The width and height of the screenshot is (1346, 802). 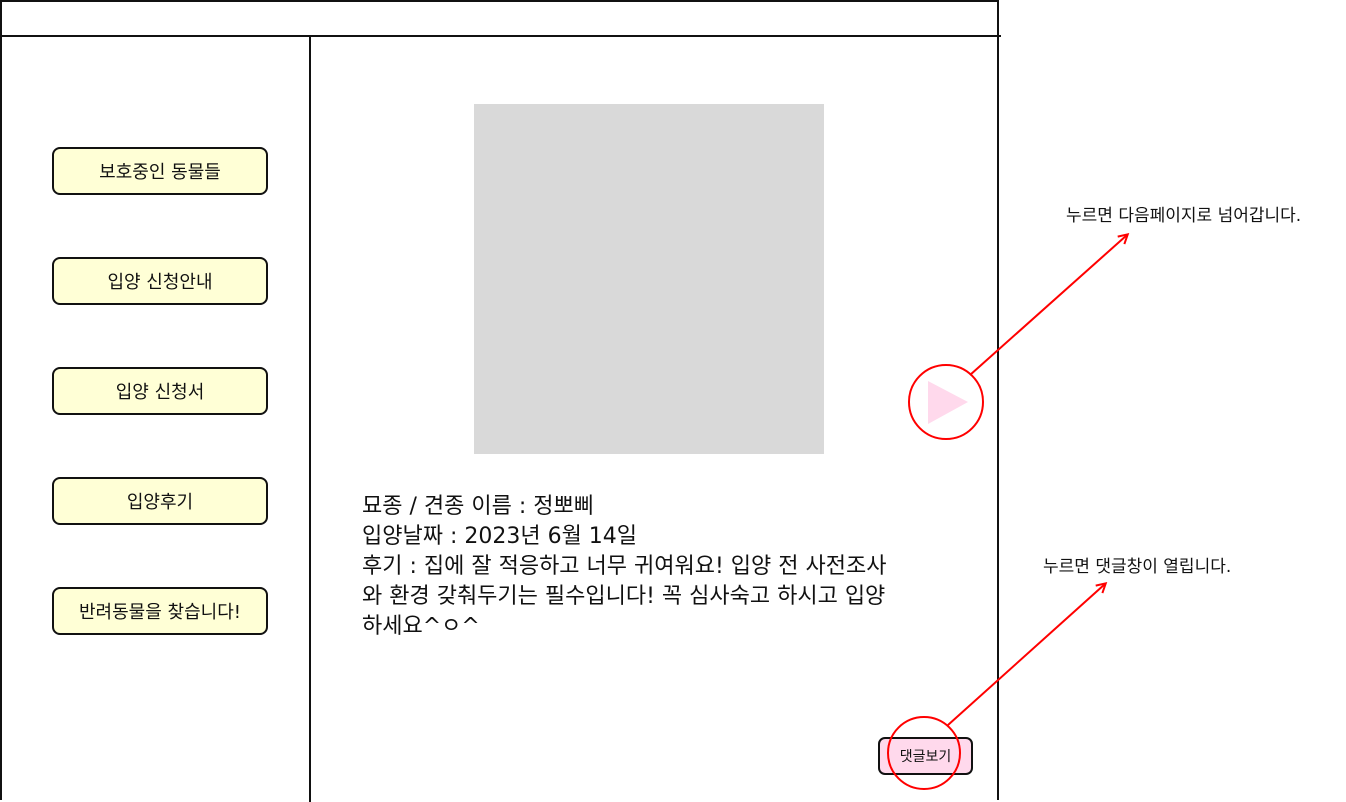 I want to click on review-text-line: 하세요^ㅇ^, so click(x=421, y=626).